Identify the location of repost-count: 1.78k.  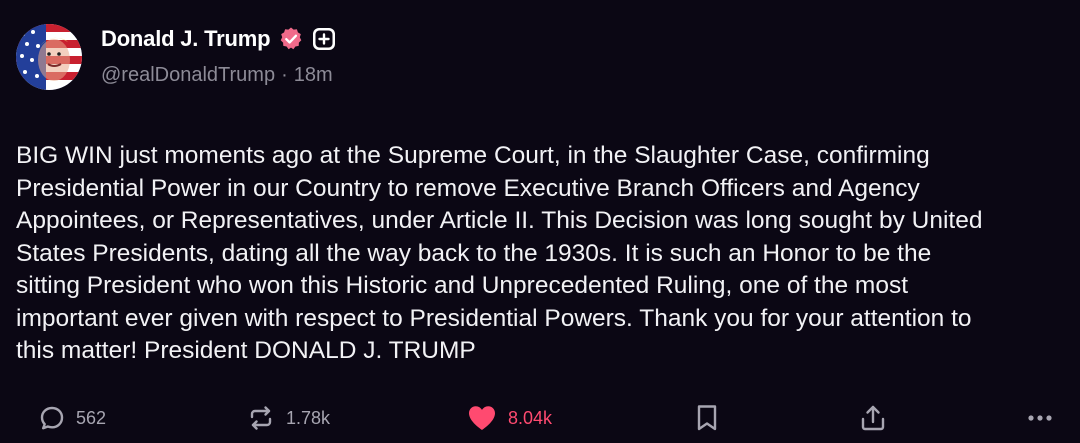
(308, 417).